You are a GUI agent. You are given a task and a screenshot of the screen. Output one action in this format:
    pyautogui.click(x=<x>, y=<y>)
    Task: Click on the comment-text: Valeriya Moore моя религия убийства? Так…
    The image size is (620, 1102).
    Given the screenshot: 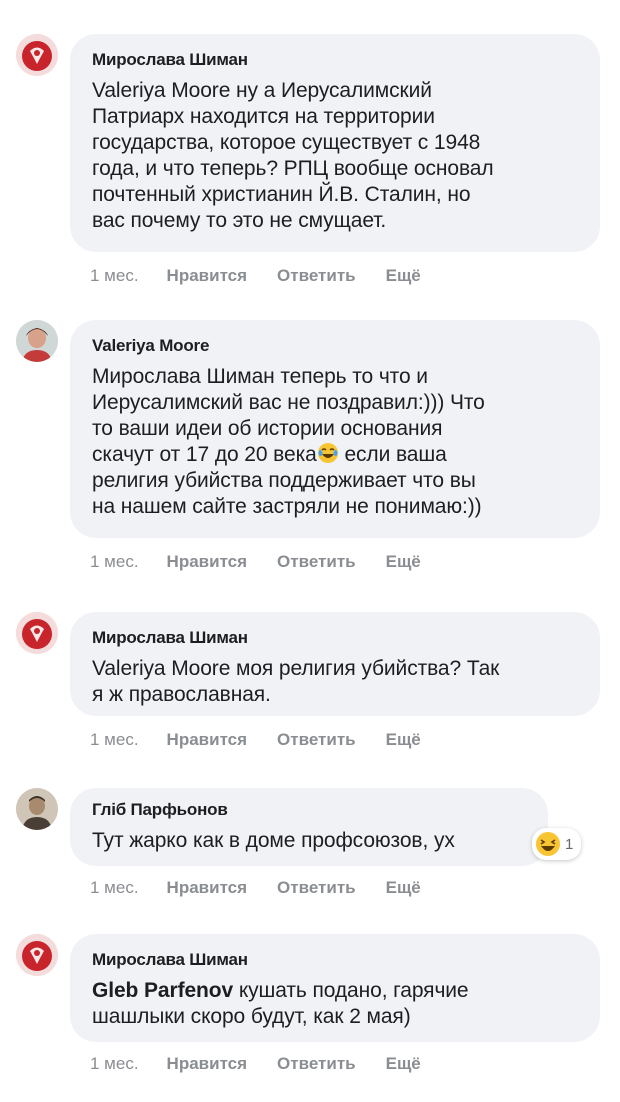 What is the action you would take?
    pyautogui.click(x=296, y=681)
    